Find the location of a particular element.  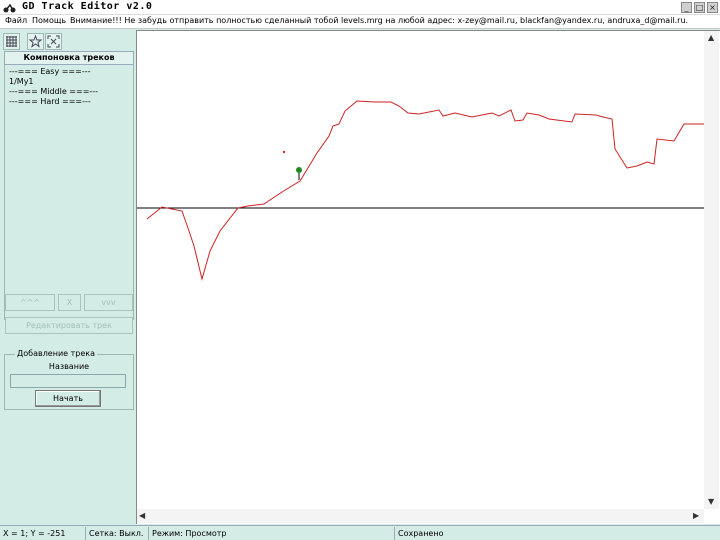

scroll-right-icon: ▶ is located at coordinates (696, 515).